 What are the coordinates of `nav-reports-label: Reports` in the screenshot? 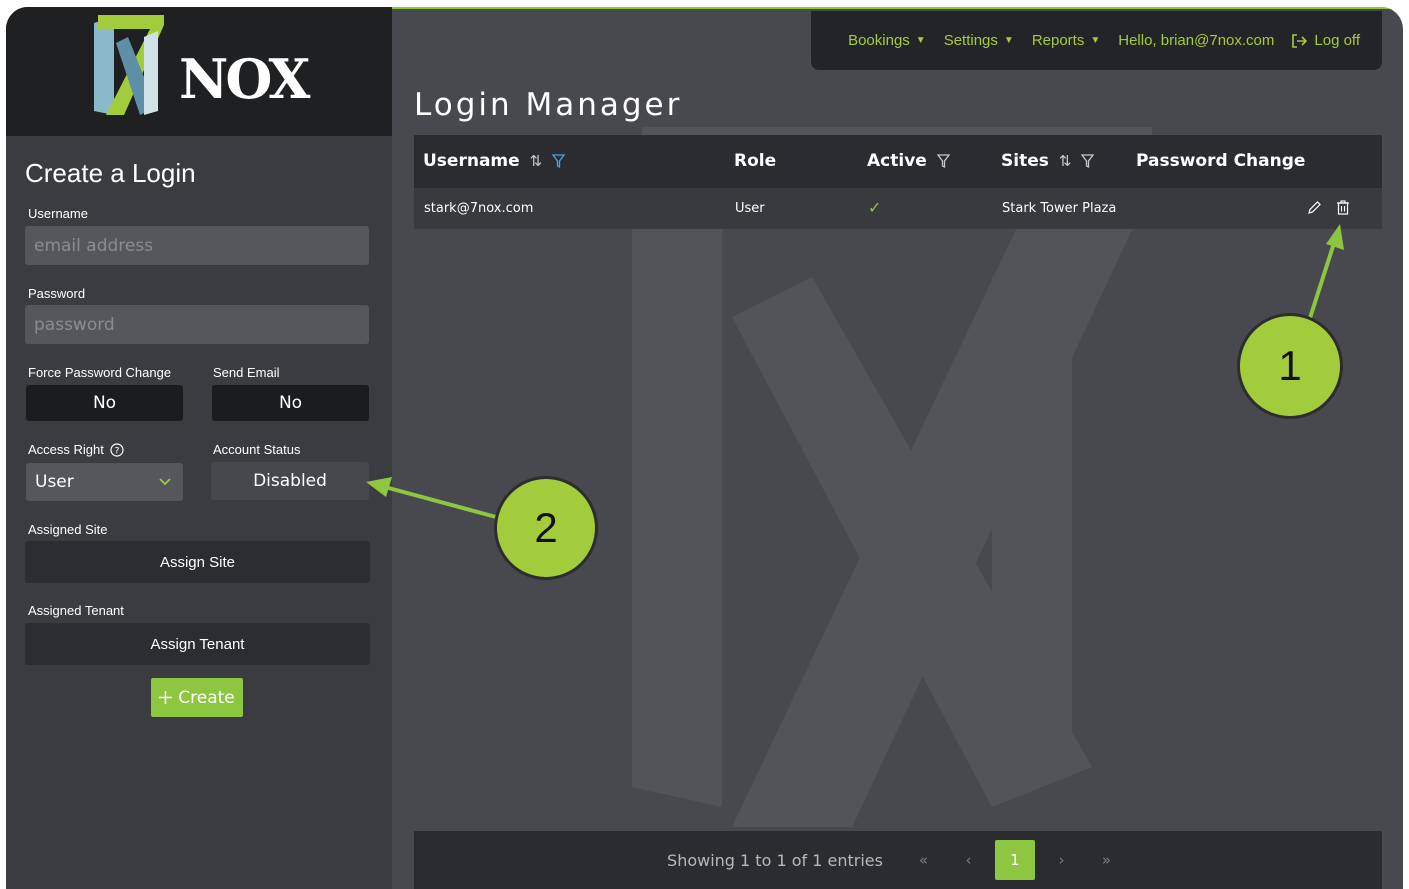 It's located at (1058, 40).